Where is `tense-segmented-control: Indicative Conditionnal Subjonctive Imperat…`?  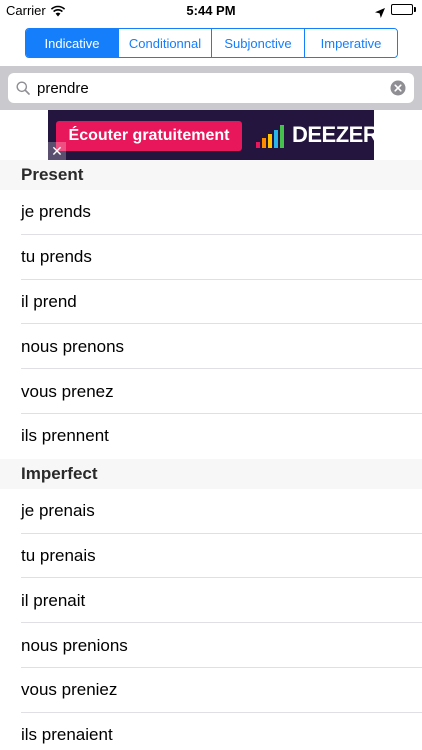
tense-segmented-control: Indicative Conditionnal Subjonctive Imperat… is located at coordinates (211, 43).